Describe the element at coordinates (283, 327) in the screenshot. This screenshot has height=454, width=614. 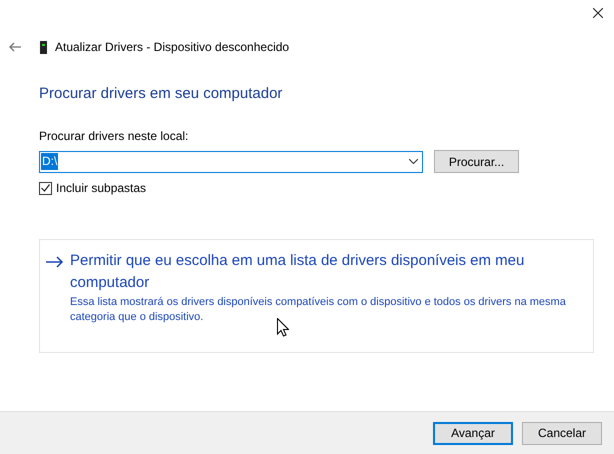
I see `mouse-pointer-icon` at that location.